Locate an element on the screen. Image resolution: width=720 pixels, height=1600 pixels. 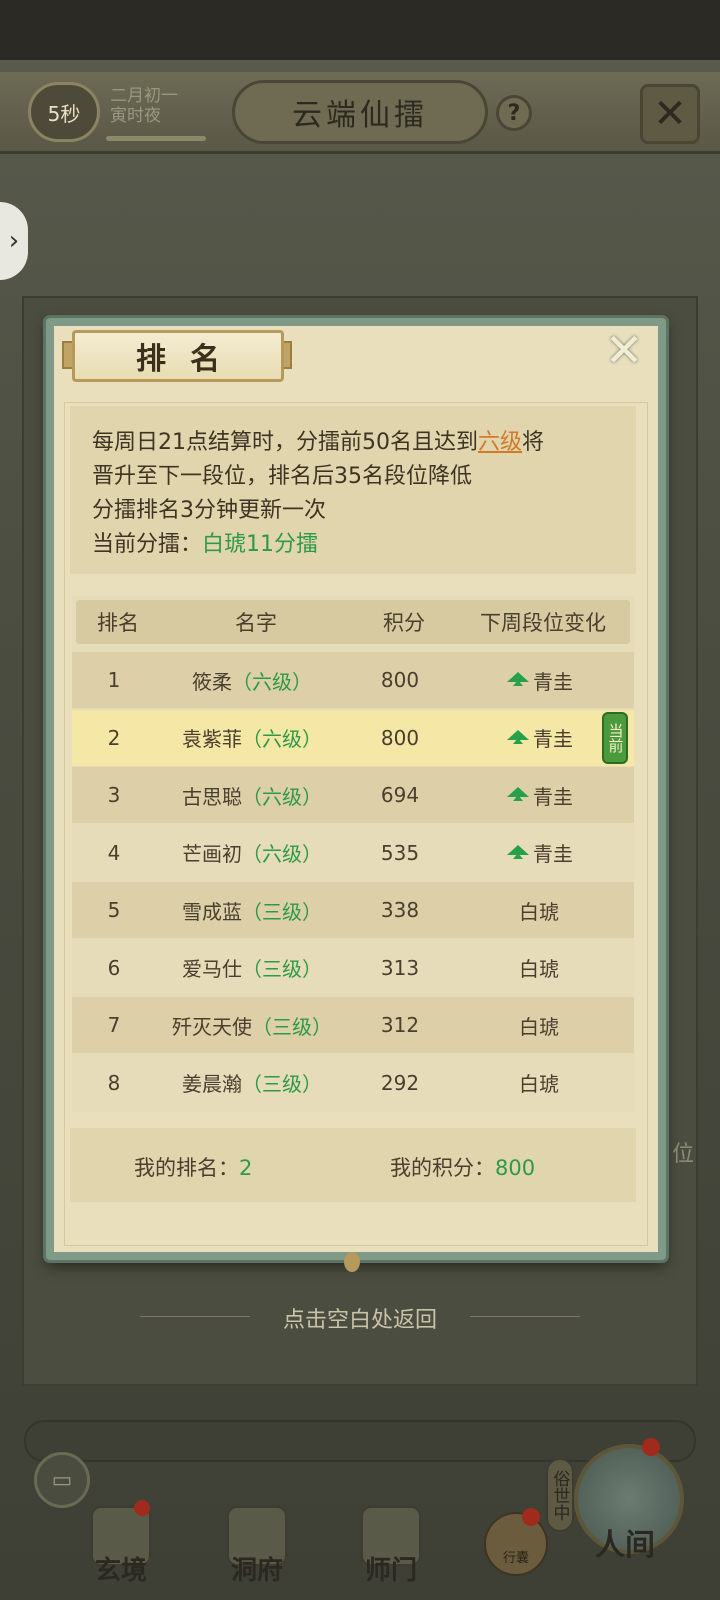
my-stats: 我的排名：2 我的积分：800 is located at coordinates (353, 1165).